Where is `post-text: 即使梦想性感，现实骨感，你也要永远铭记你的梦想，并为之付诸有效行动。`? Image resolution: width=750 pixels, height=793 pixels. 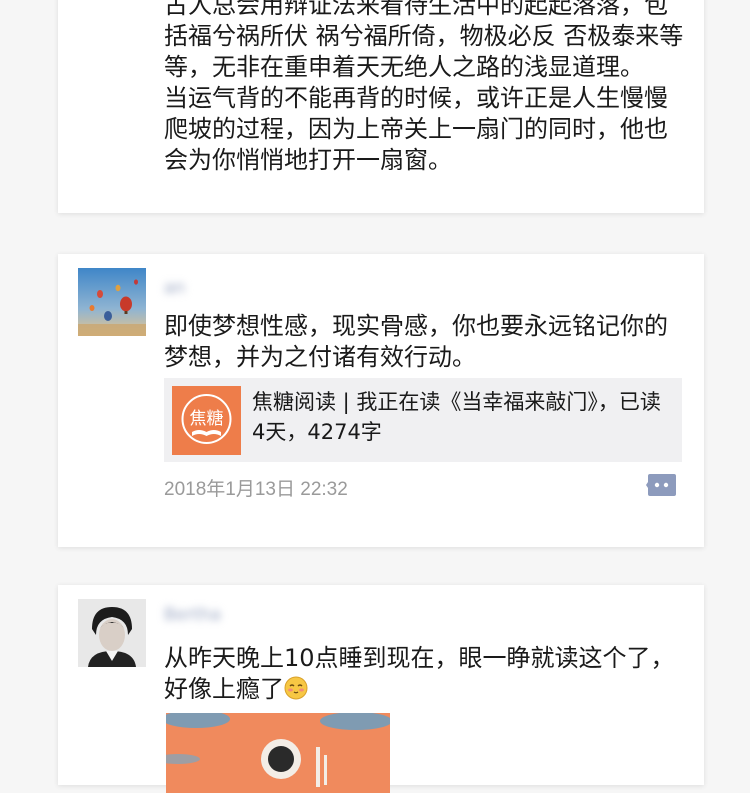 post-text: 即使梦想性感，现实骨感，你也要永远铭记你的梦想，并为之付诸有效行动。 is located at coordinates (416, 341).